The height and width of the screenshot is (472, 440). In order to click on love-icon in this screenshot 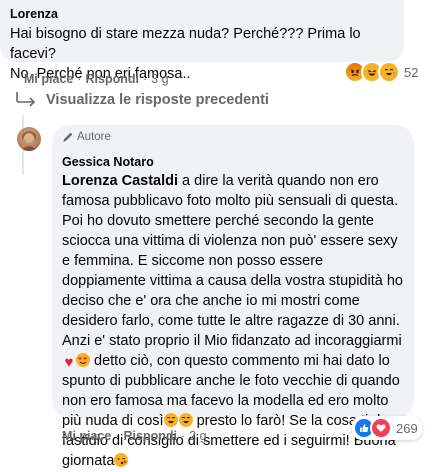, I will do `click(381, 428)`.